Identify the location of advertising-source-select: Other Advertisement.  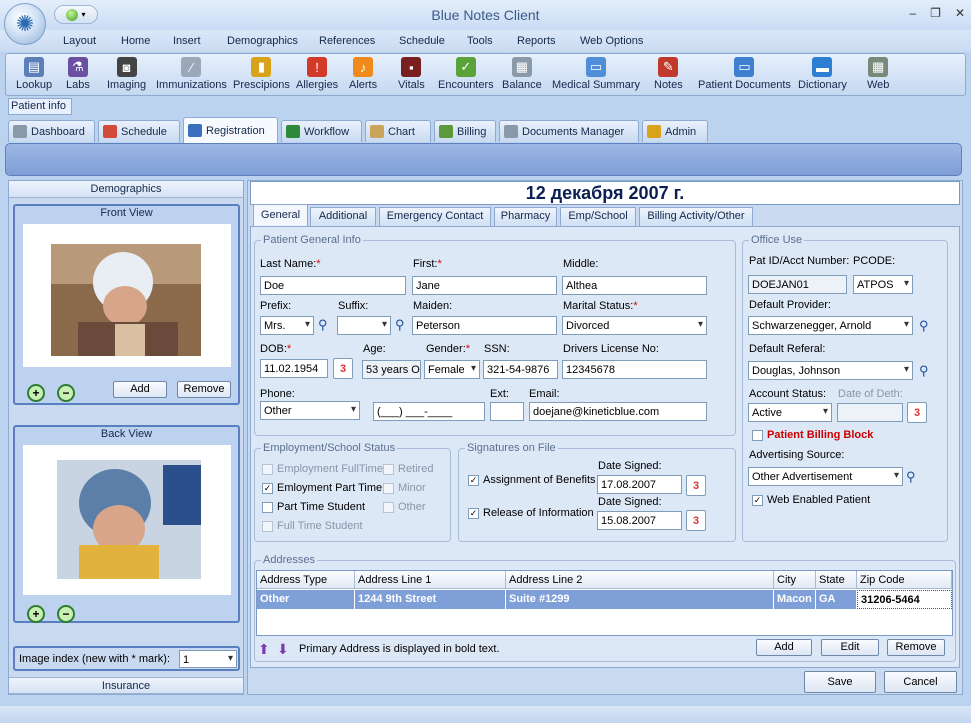
(825, 476).